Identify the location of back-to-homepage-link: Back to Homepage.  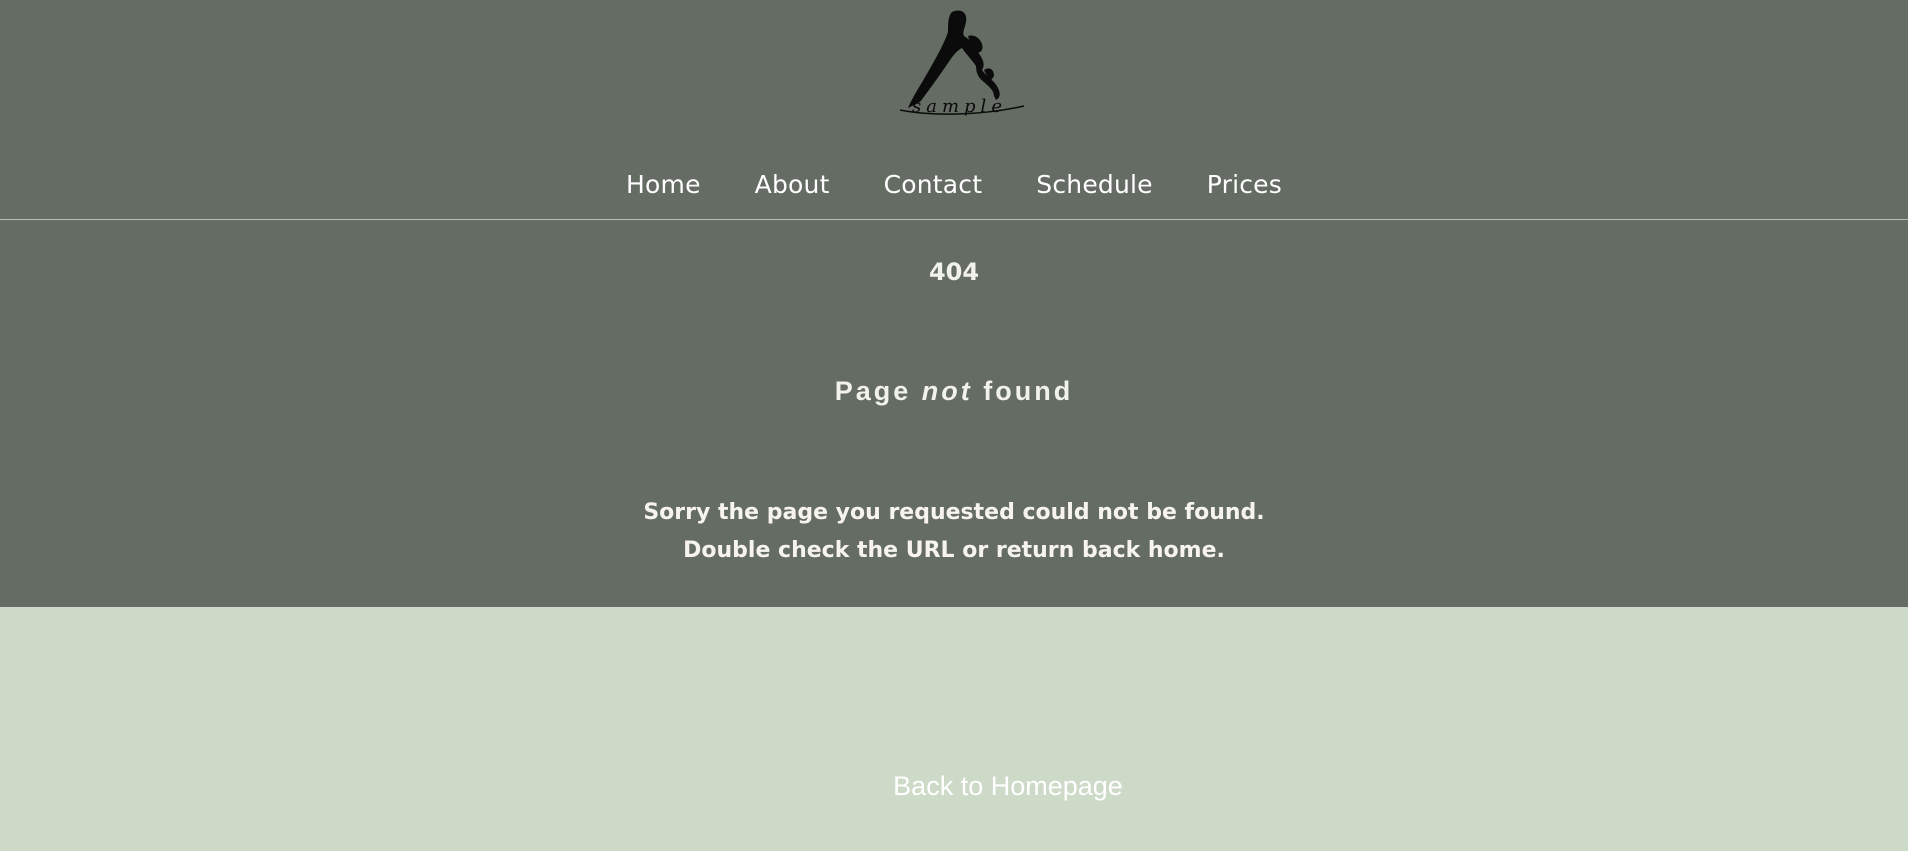
(954, 786).